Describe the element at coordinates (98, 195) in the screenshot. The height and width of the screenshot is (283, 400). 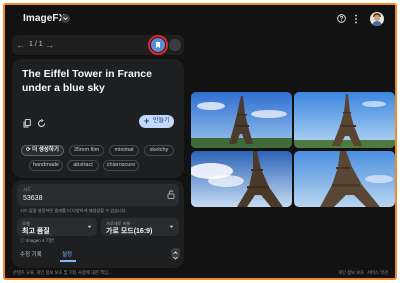
I see `seed-field: 시드 53638` at that location.